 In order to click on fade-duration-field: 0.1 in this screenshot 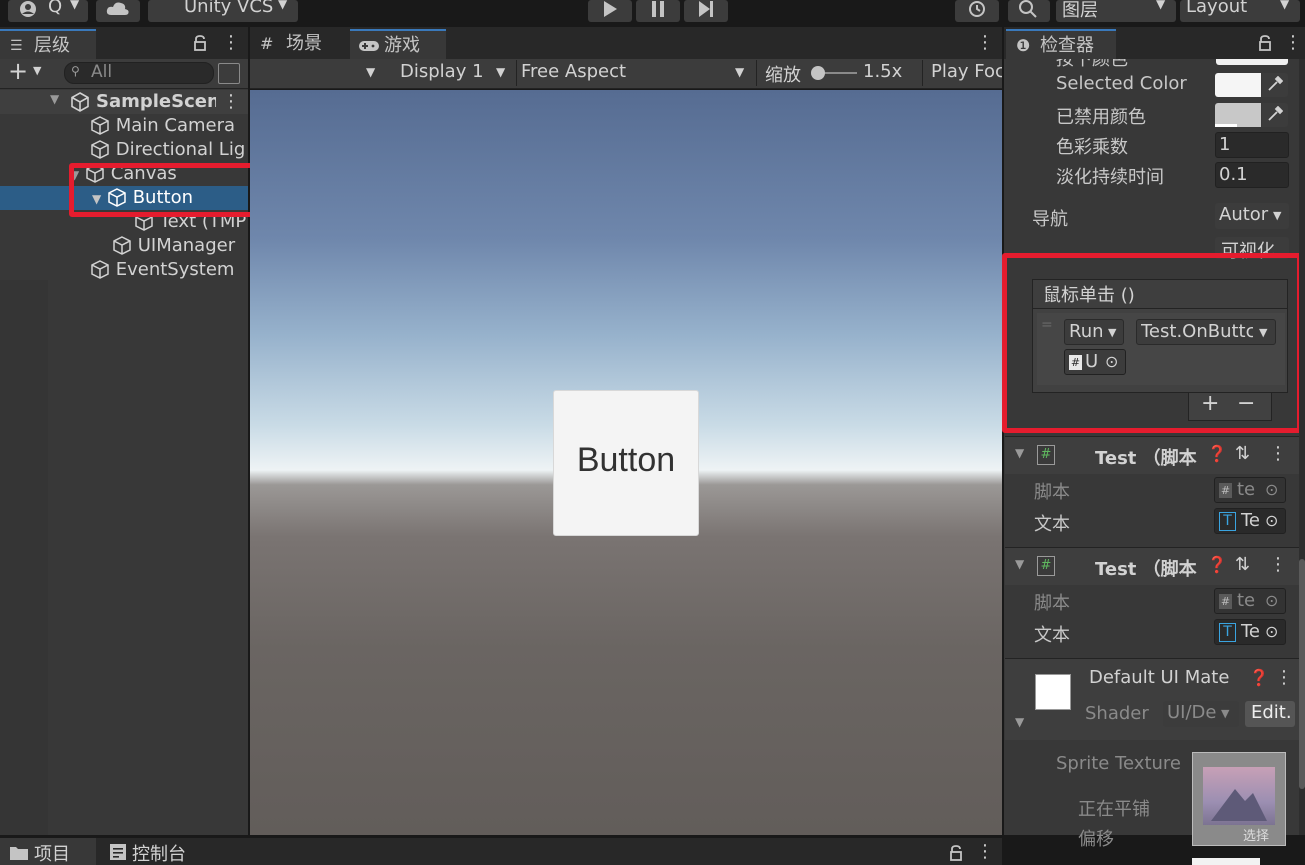, I will do `click(1252, 175)`.